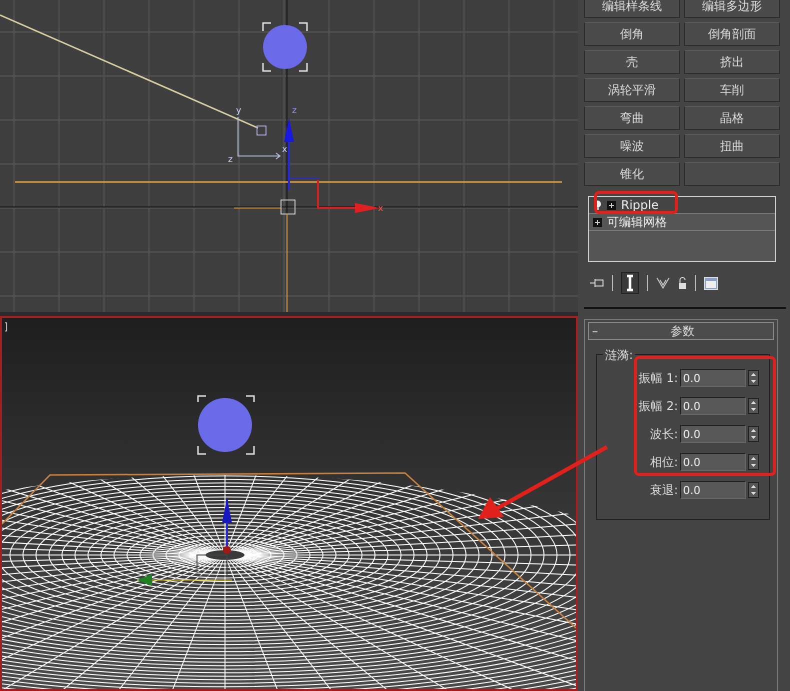  Describe the element at coordinates (632, 118) in the screenshot. I see `modifier-button: 弯曲` at that location.